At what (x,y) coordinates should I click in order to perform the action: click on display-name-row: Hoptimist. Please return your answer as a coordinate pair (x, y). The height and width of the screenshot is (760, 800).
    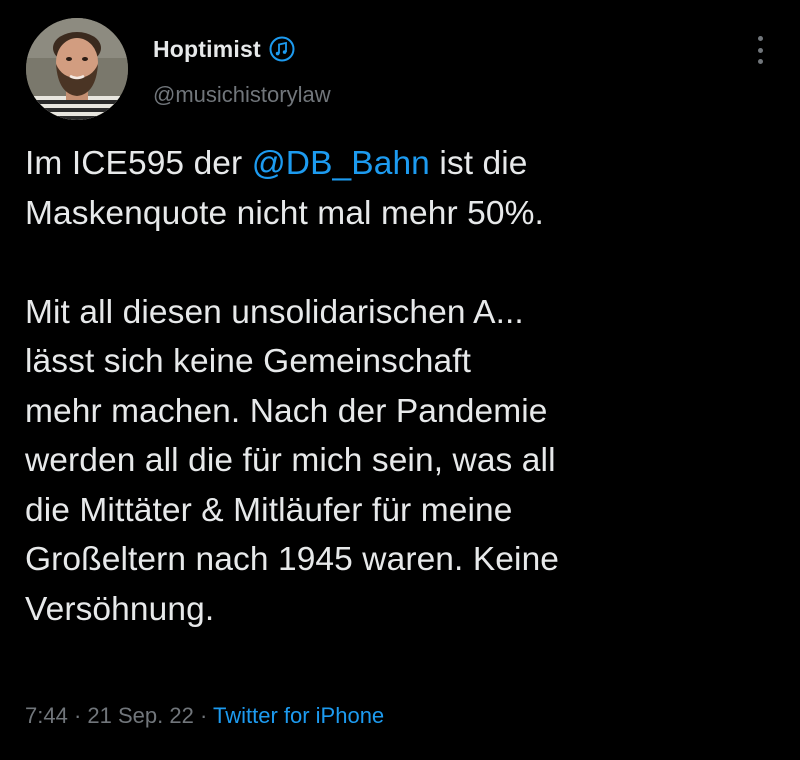
    Looking at the image, I should click on (224, 49).